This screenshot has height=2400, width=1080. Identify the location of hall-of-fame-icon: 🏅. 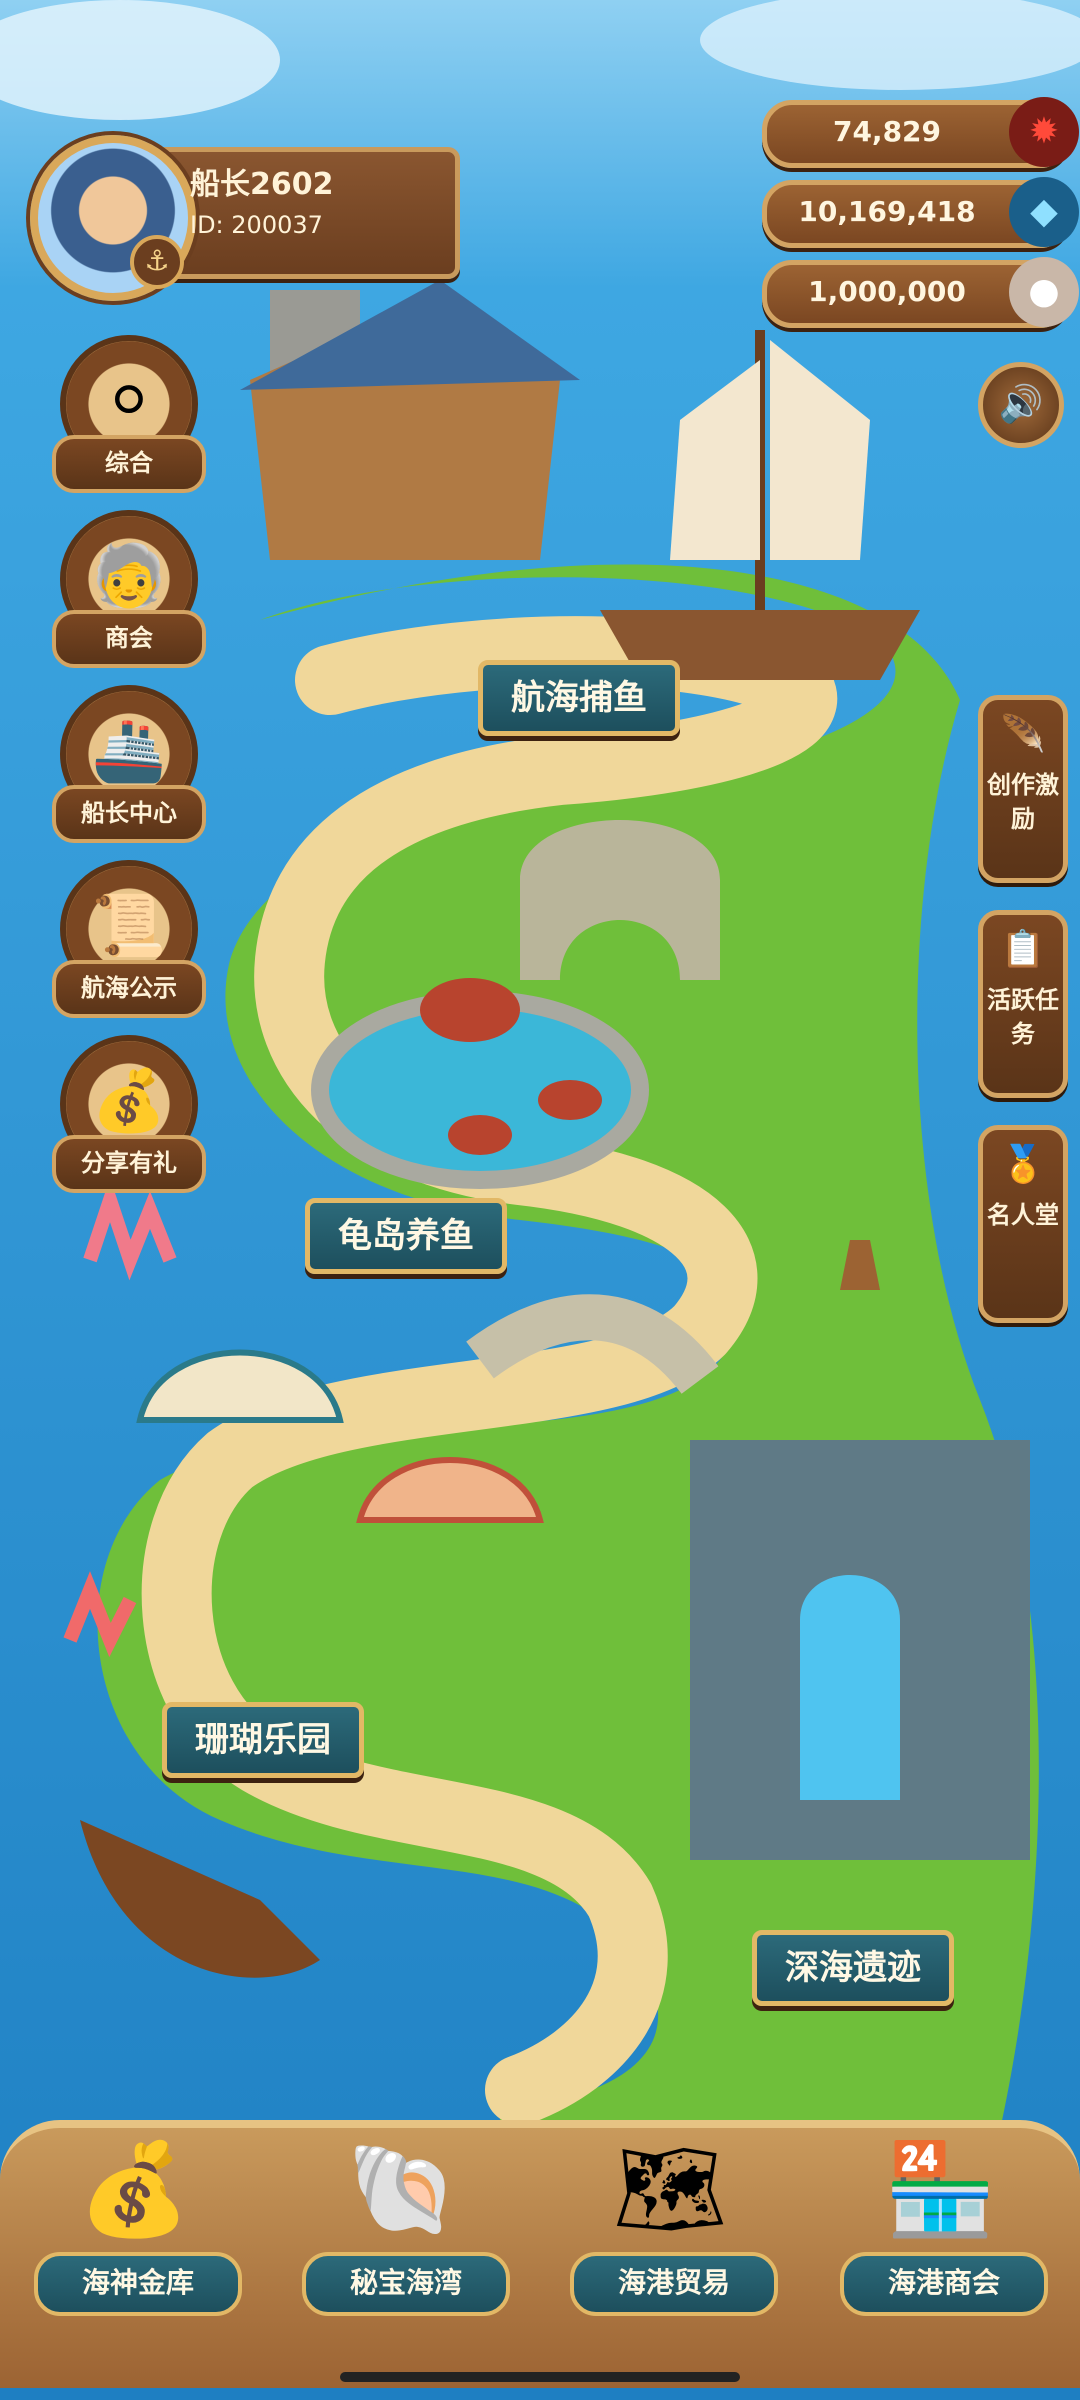
(1023, 1164).